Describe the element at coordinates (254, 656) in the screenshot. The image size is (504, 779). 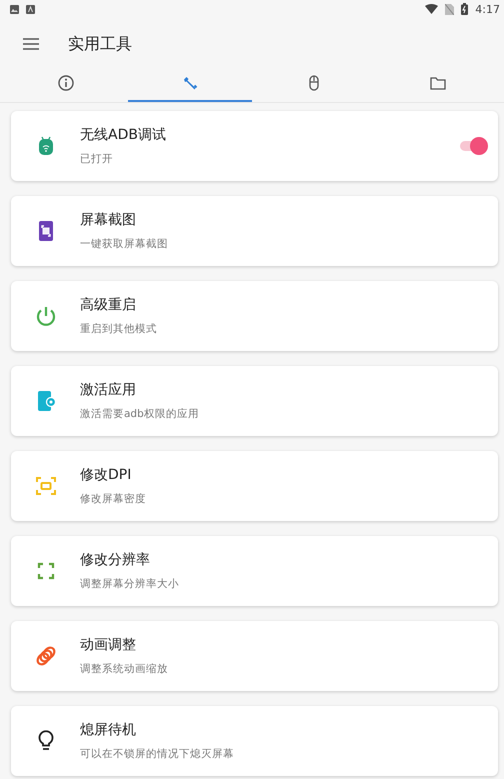
I see `tool-card: 动画调整 调整系统动画缩放` at that location.